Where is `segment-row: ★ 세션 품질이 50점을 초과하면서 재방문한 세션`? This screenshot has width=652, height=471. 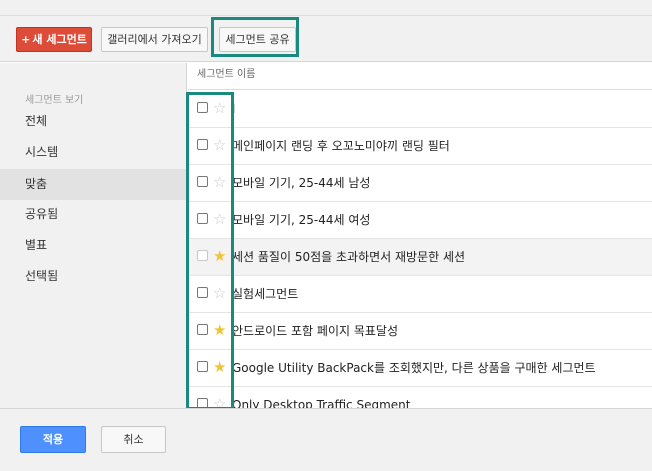 segment-row: ★ 세션 품질이 50점을 초과하면서 재방문한 세션 is located at coordinates (420, 257).